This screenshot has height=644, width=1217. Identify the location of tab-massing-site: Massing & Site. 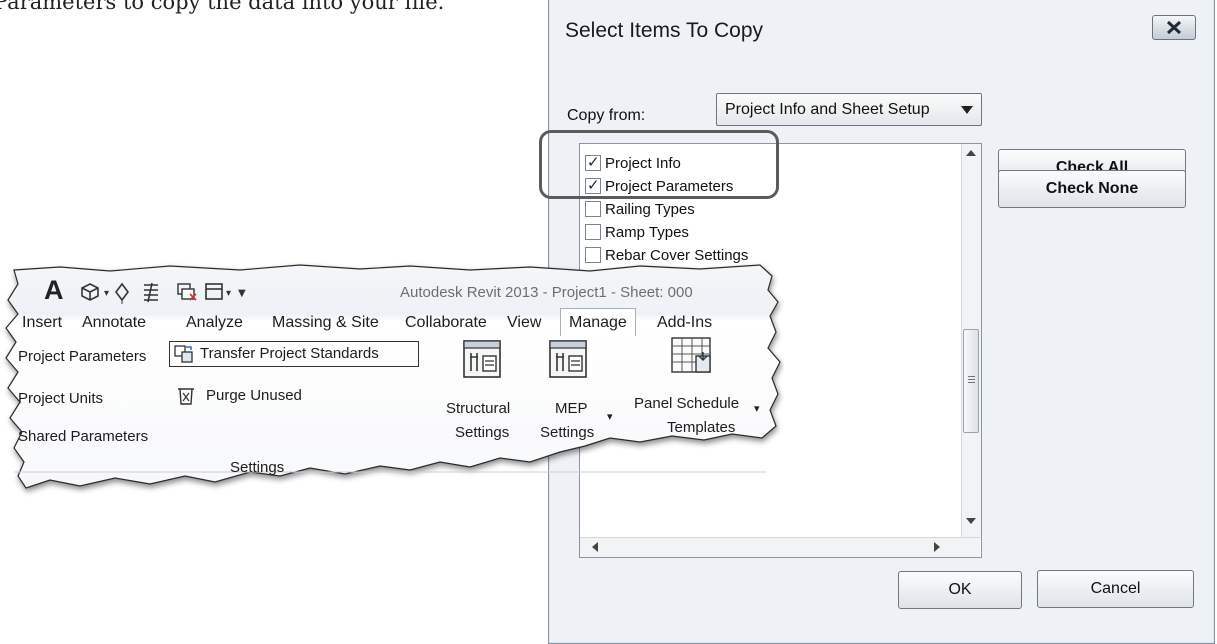
(325, 323).